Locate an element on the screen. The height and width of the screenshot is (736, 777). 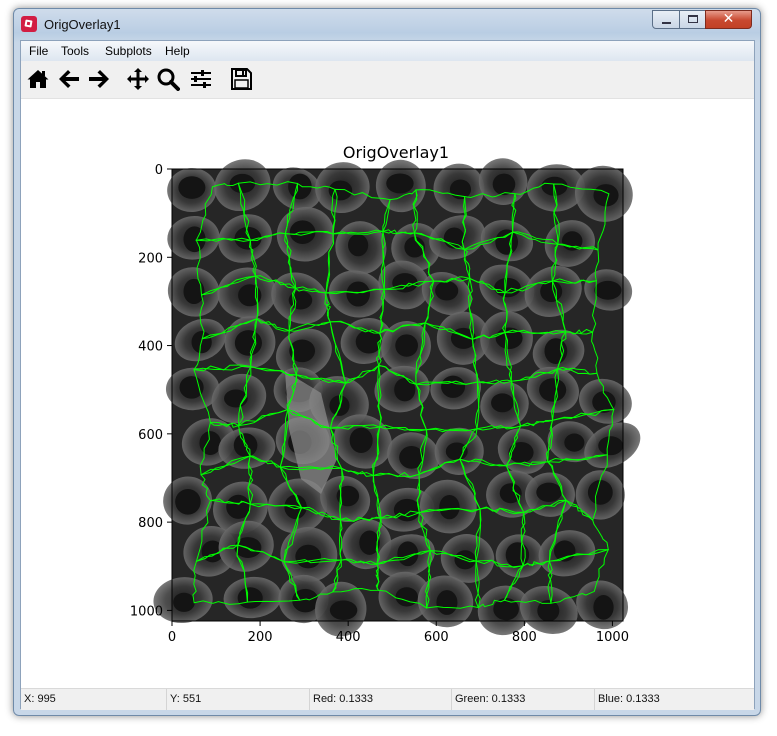
close-button: ✕ is located at coordinates (728, 19).